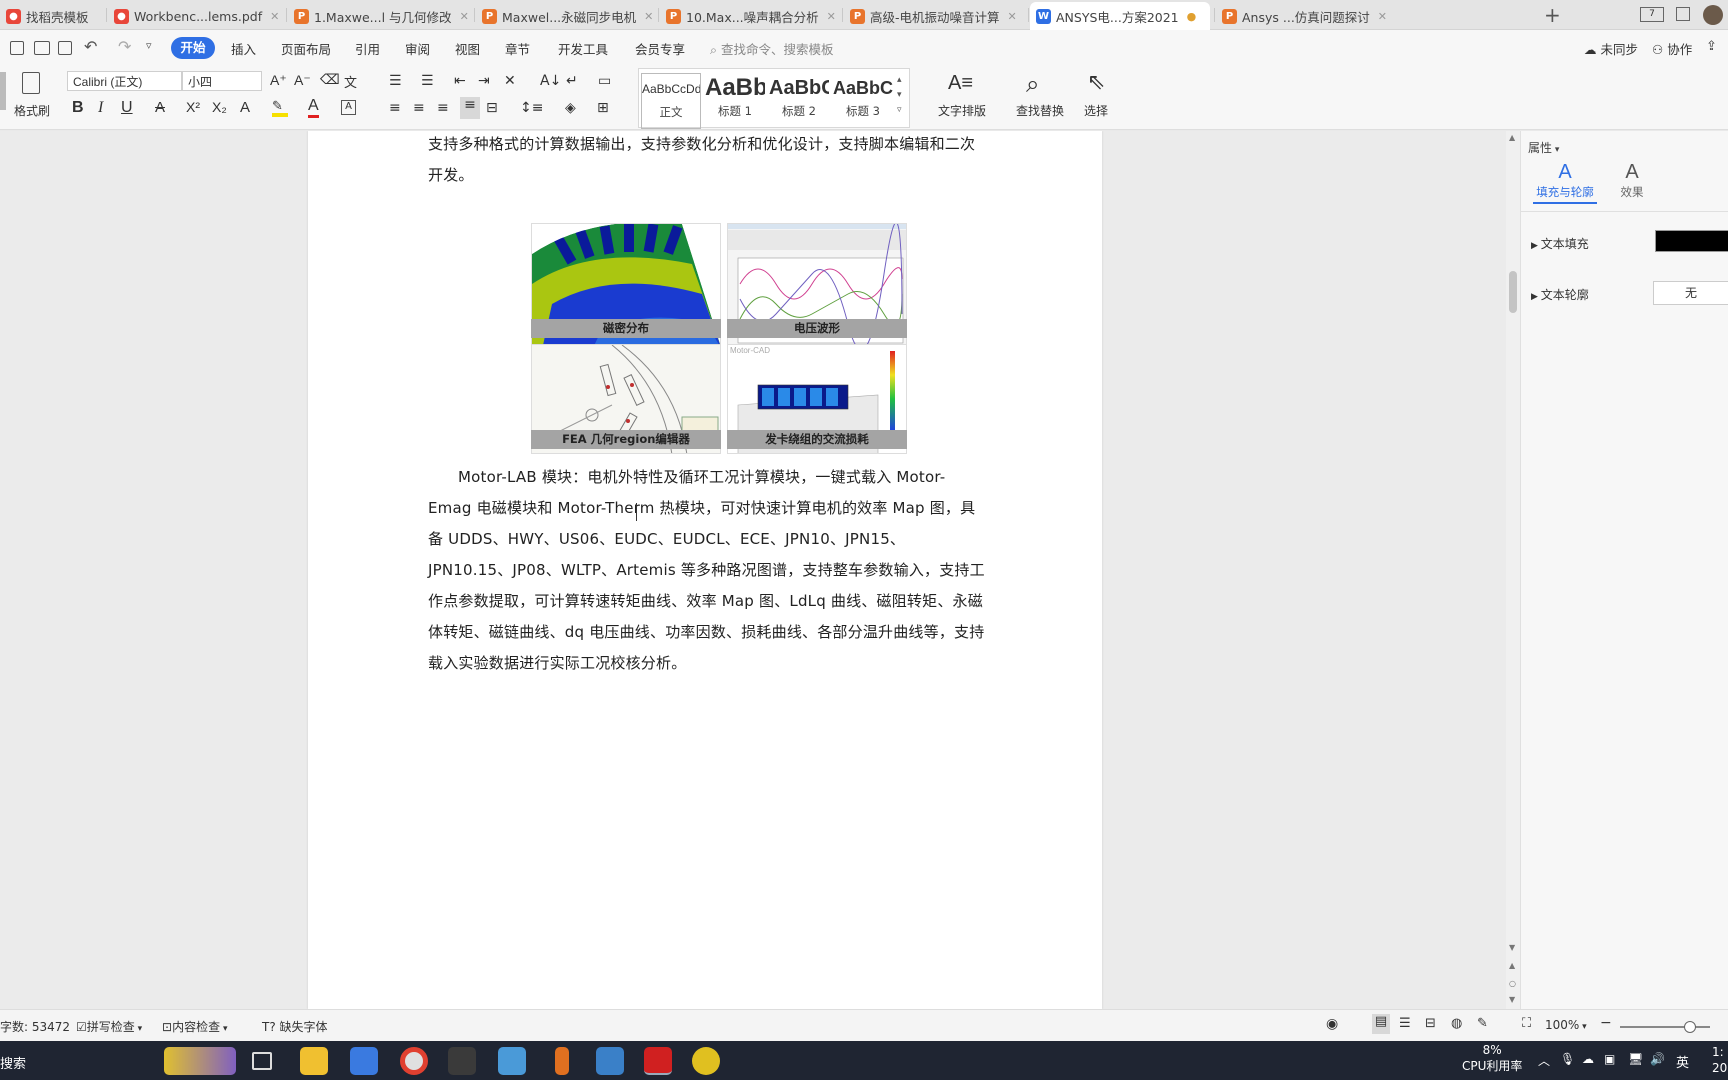 The width and height of the screenshot is (1728, 1080). I want to click on page-view-icon: ▤, so click(1381, 1024).